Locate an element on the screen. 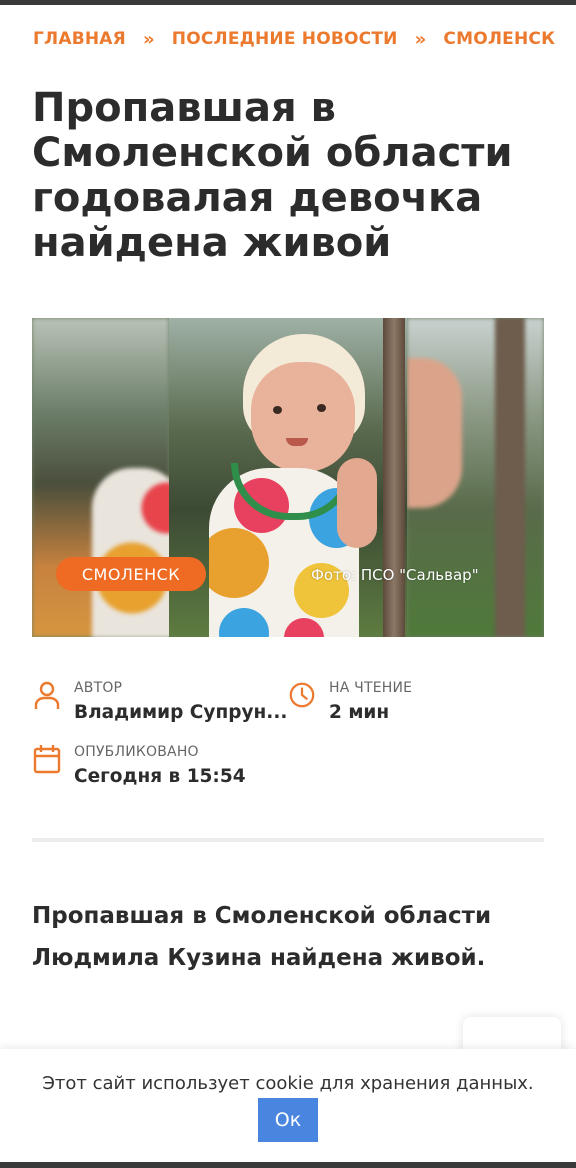  top-bar is located at coordinates (288, 2).